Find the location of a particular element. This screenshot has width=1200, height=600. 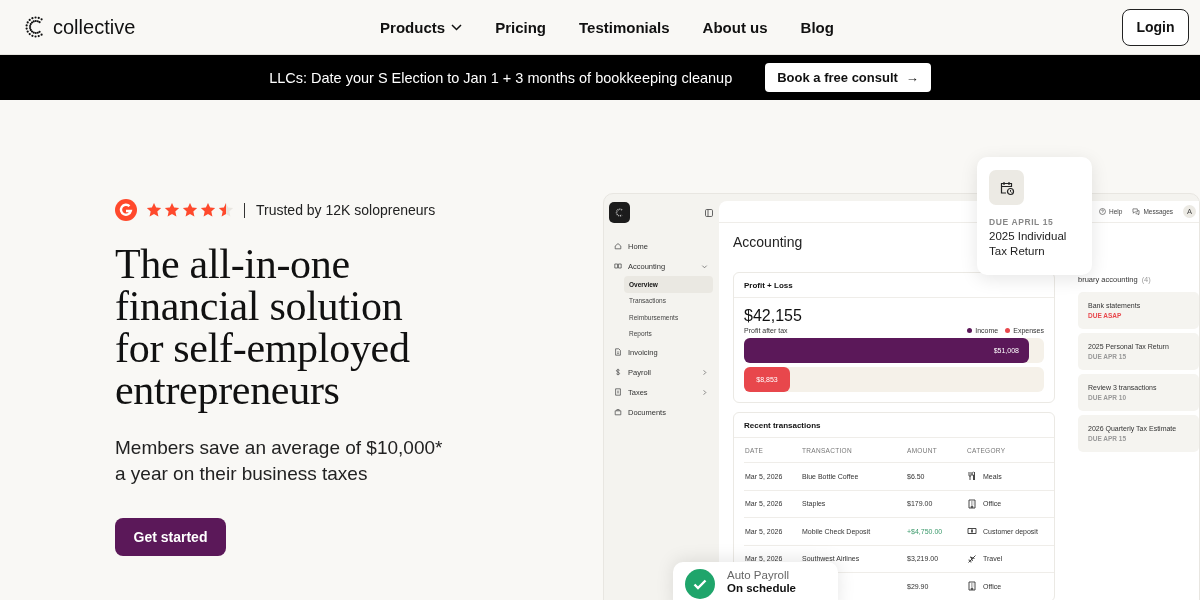

nav-link: Pricing is located at coordinates (520, 27).